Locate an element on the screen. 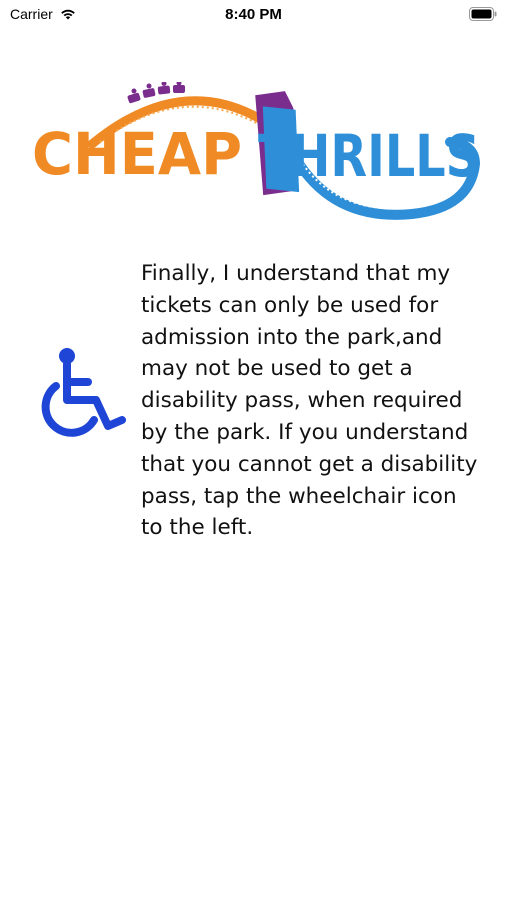  status-time: 8:40 PM is located at coordinates (253, 14).